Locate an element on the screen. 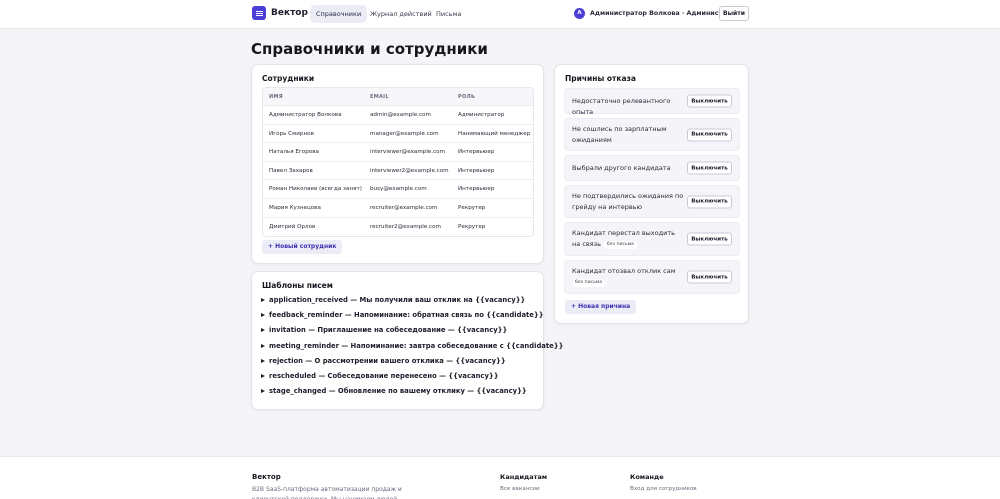 Image resolution: width=1000 pixels, height=499 pixels. reason-item: Выбрали другого кандидата Выключить is located at coordinates (652, 168).